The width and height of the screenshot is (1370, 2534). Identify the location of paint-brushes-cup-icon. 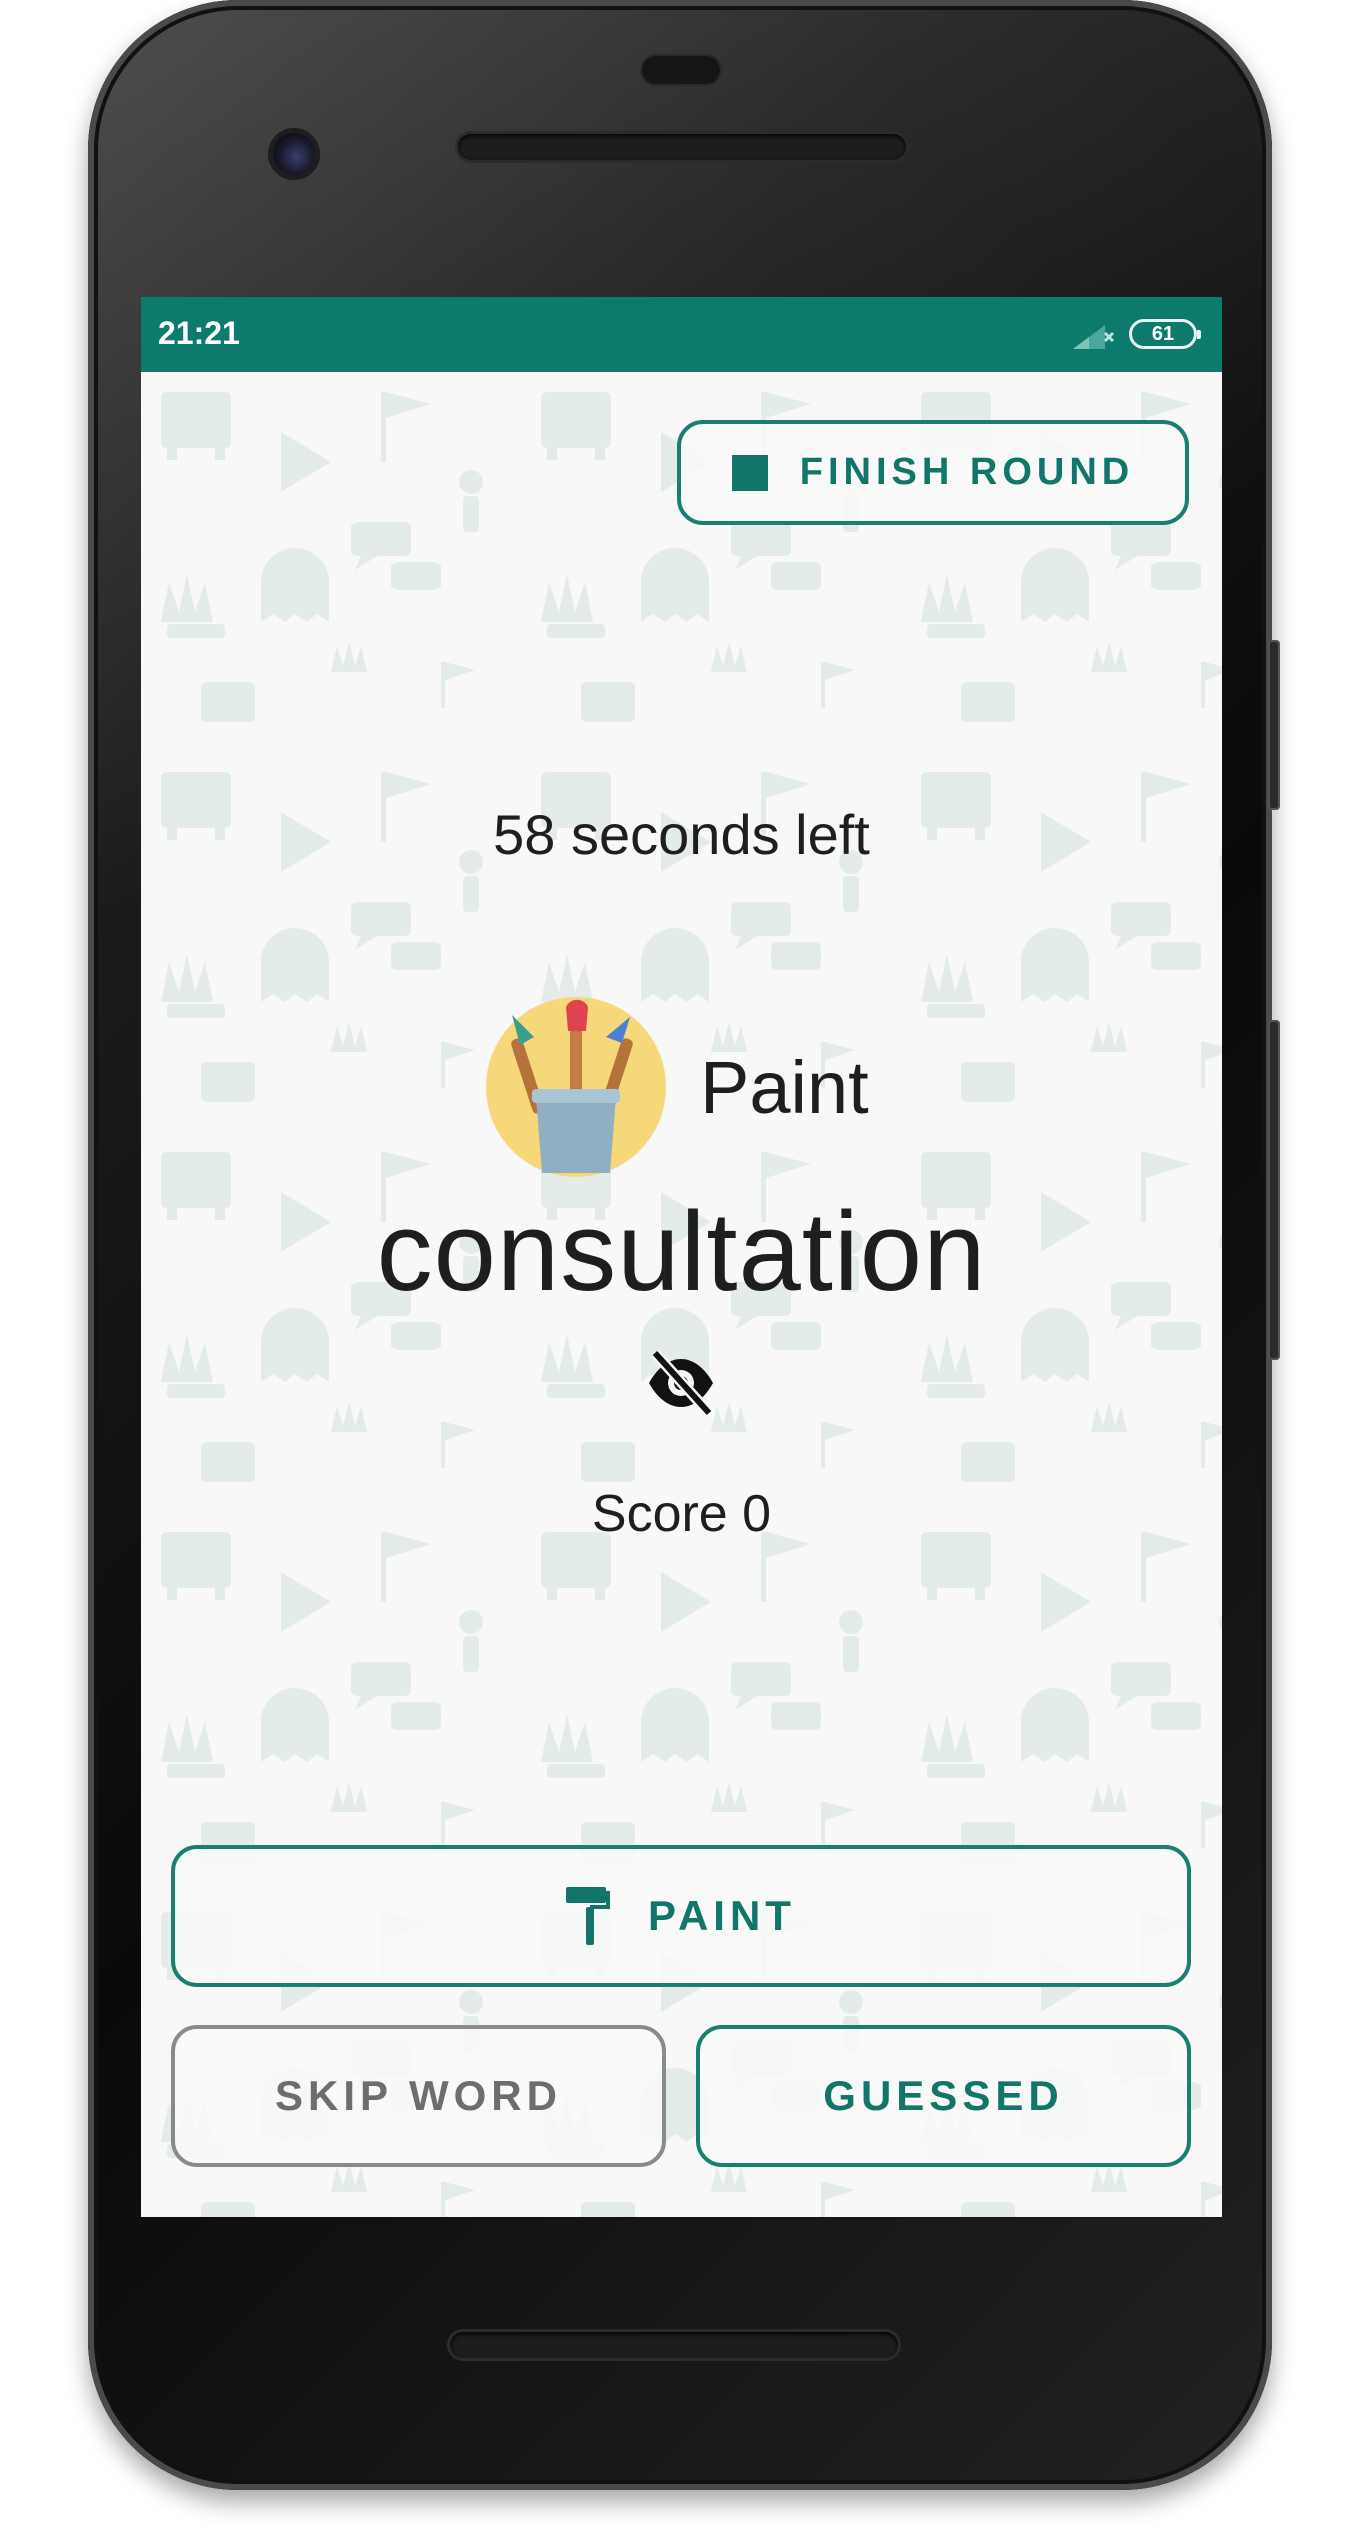
(576, 1087).